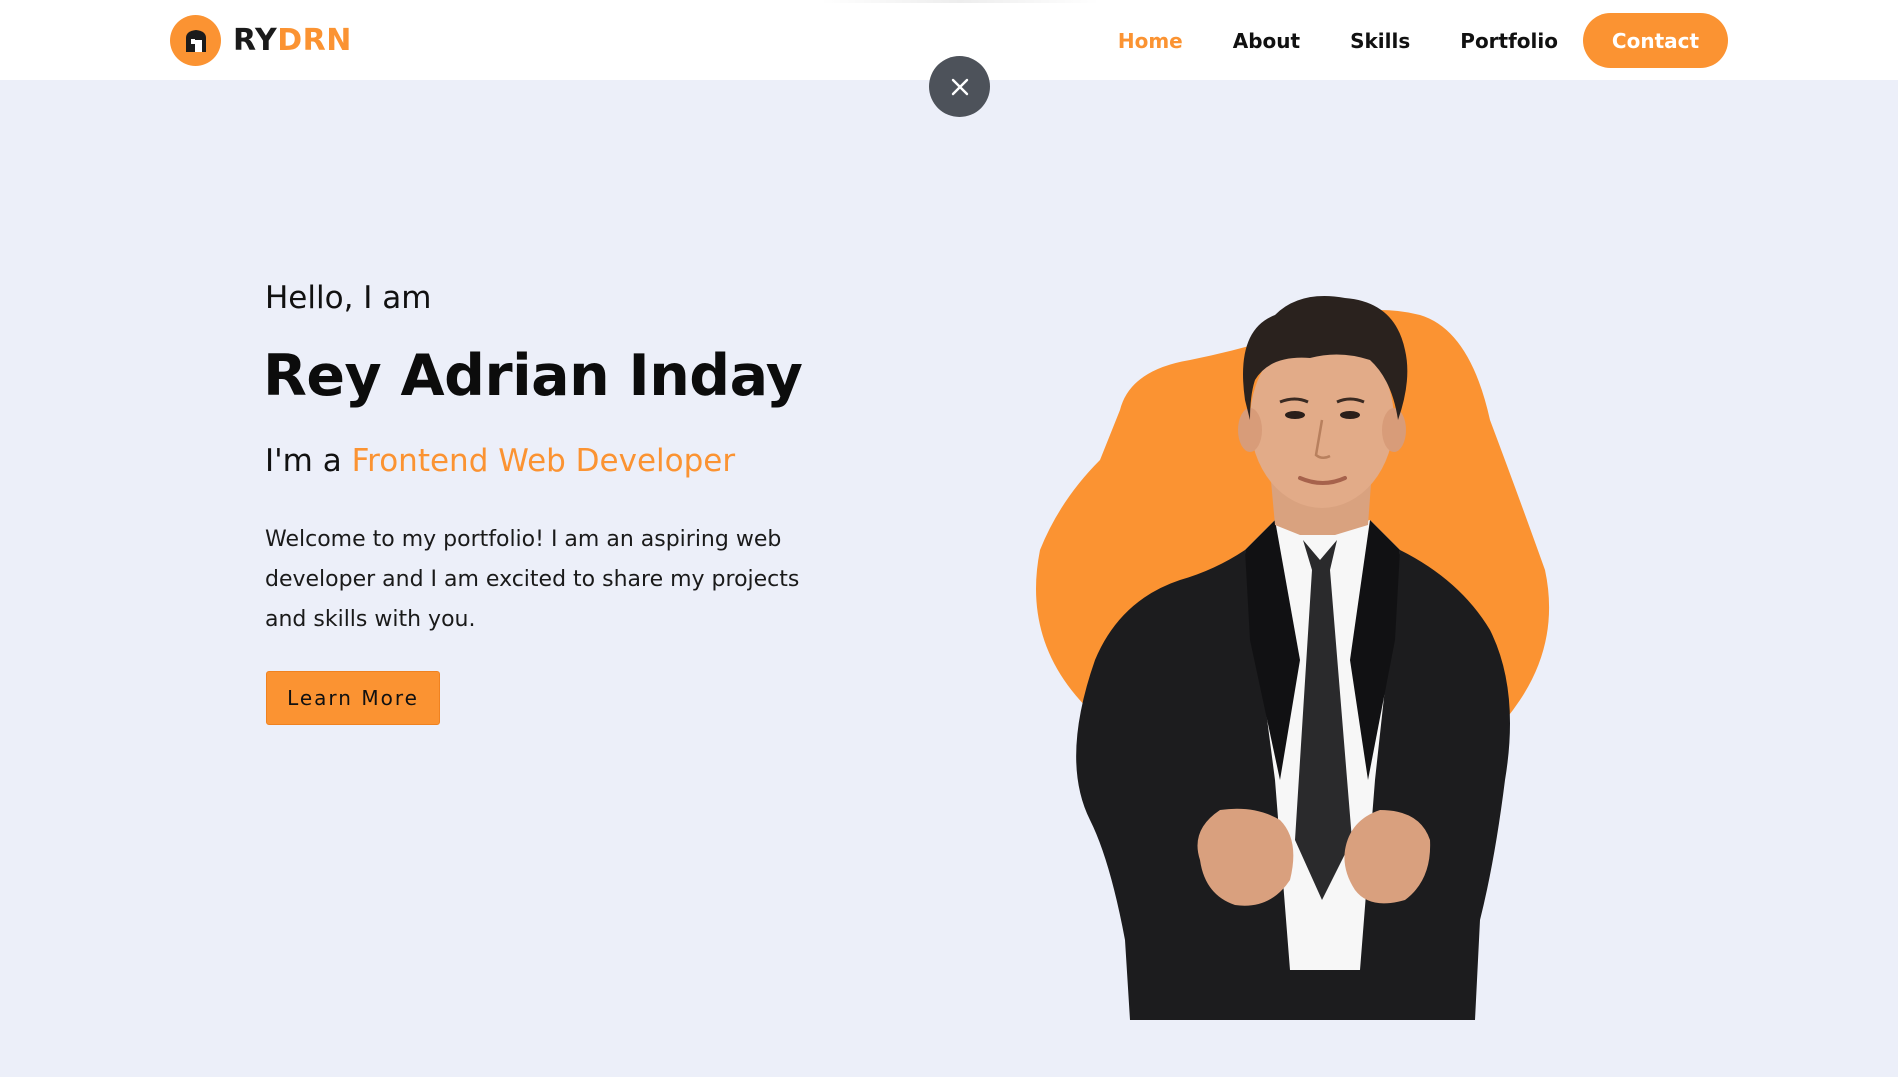 This screenshot has width=1898, height=1077. What do you see at coordinates (308, 461) in the screenshot?
I see `role-prefix: I'm a` at bounding box center [308, 461].